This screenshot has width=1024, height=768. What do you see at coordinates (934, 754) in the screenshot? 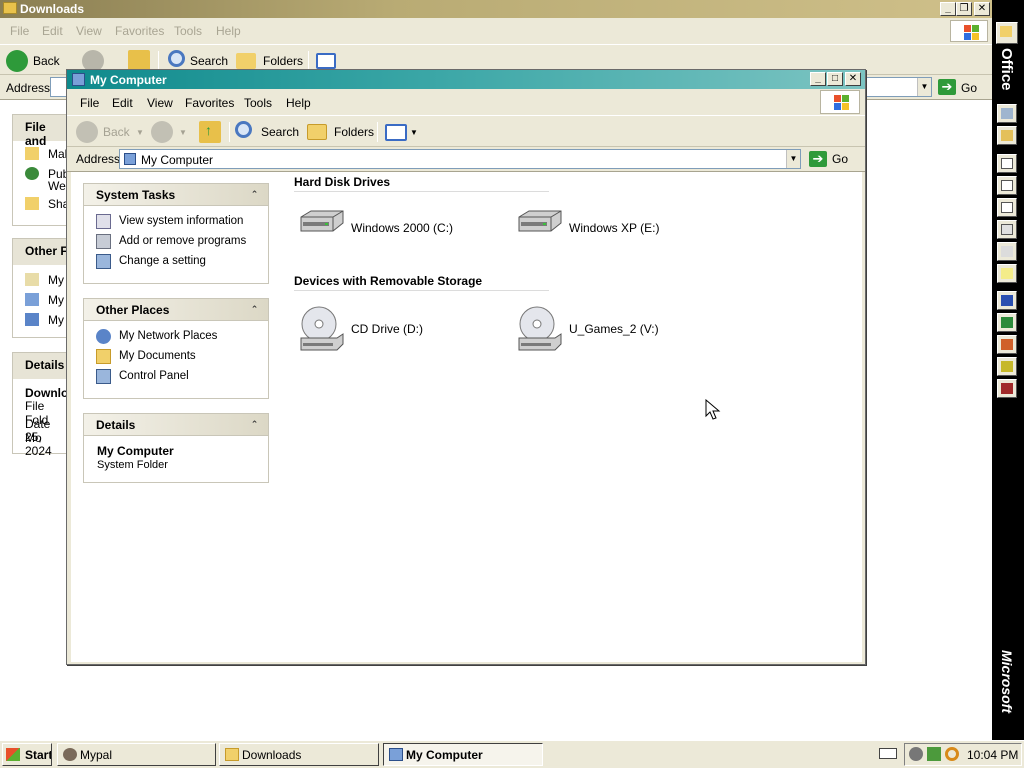
I see `network-tray-icon` at bounding box center [934, 754].